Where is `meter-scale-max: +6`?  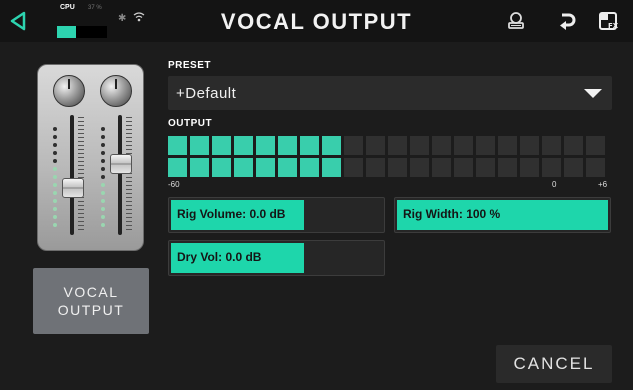
meter-scale-max: +6 is located at coordinates (603, 184).